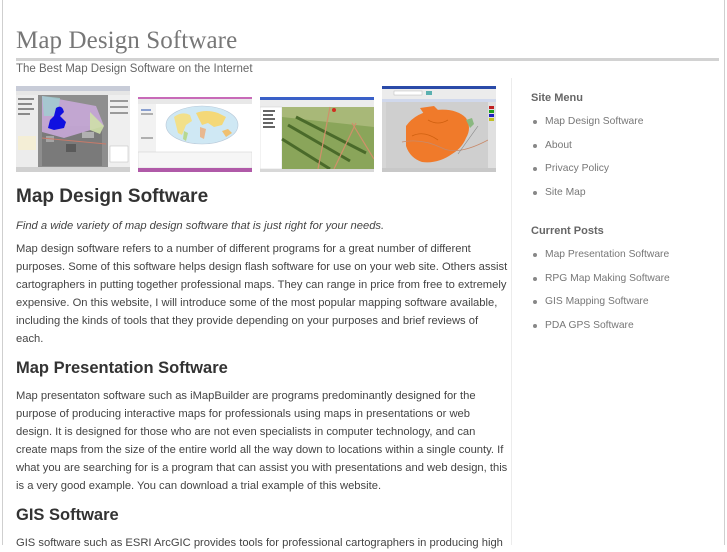 The width and height of the screenshot is (727, 552). I want to click on thumbnail-farmland-map, so click(317, 134).